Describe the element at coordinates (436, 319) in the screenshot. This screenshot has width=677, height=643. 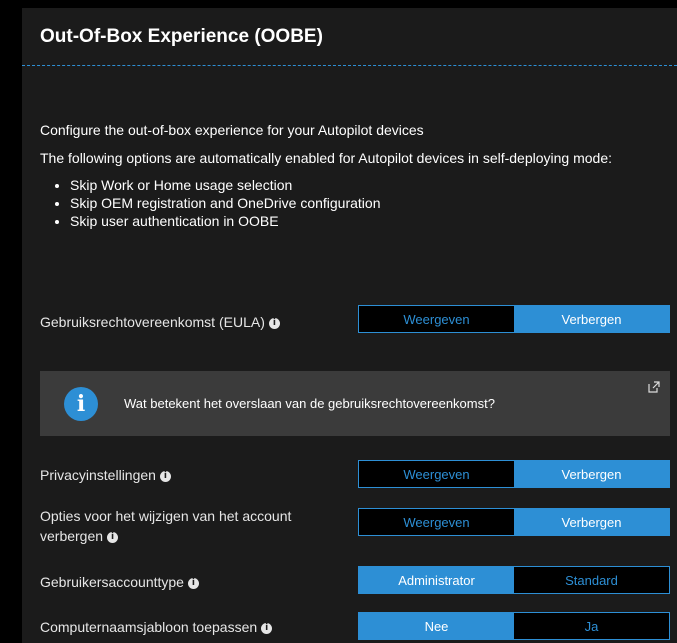
I see `eula-show-button: Weergeven` at that location.